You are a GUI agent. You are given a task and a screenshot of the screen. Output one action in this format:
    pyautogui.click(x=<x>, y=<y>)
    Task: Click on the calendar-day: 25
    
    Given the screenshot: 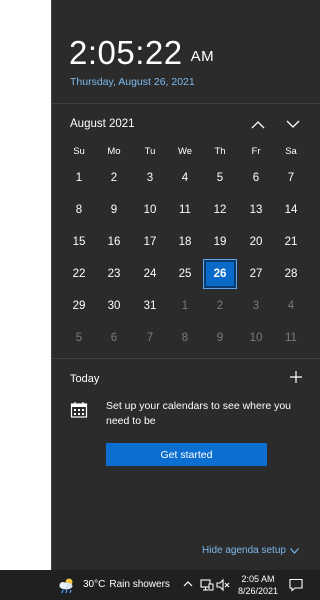 What is the action you would take?
    pyautogui.click(x=185, y=274)
    